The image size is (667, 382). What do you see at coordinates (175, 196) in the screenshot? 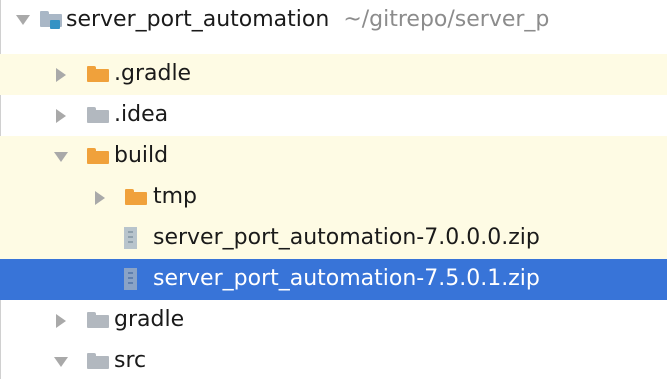
I see `tree-node-label: tmp` at bounding box center [175, 196].